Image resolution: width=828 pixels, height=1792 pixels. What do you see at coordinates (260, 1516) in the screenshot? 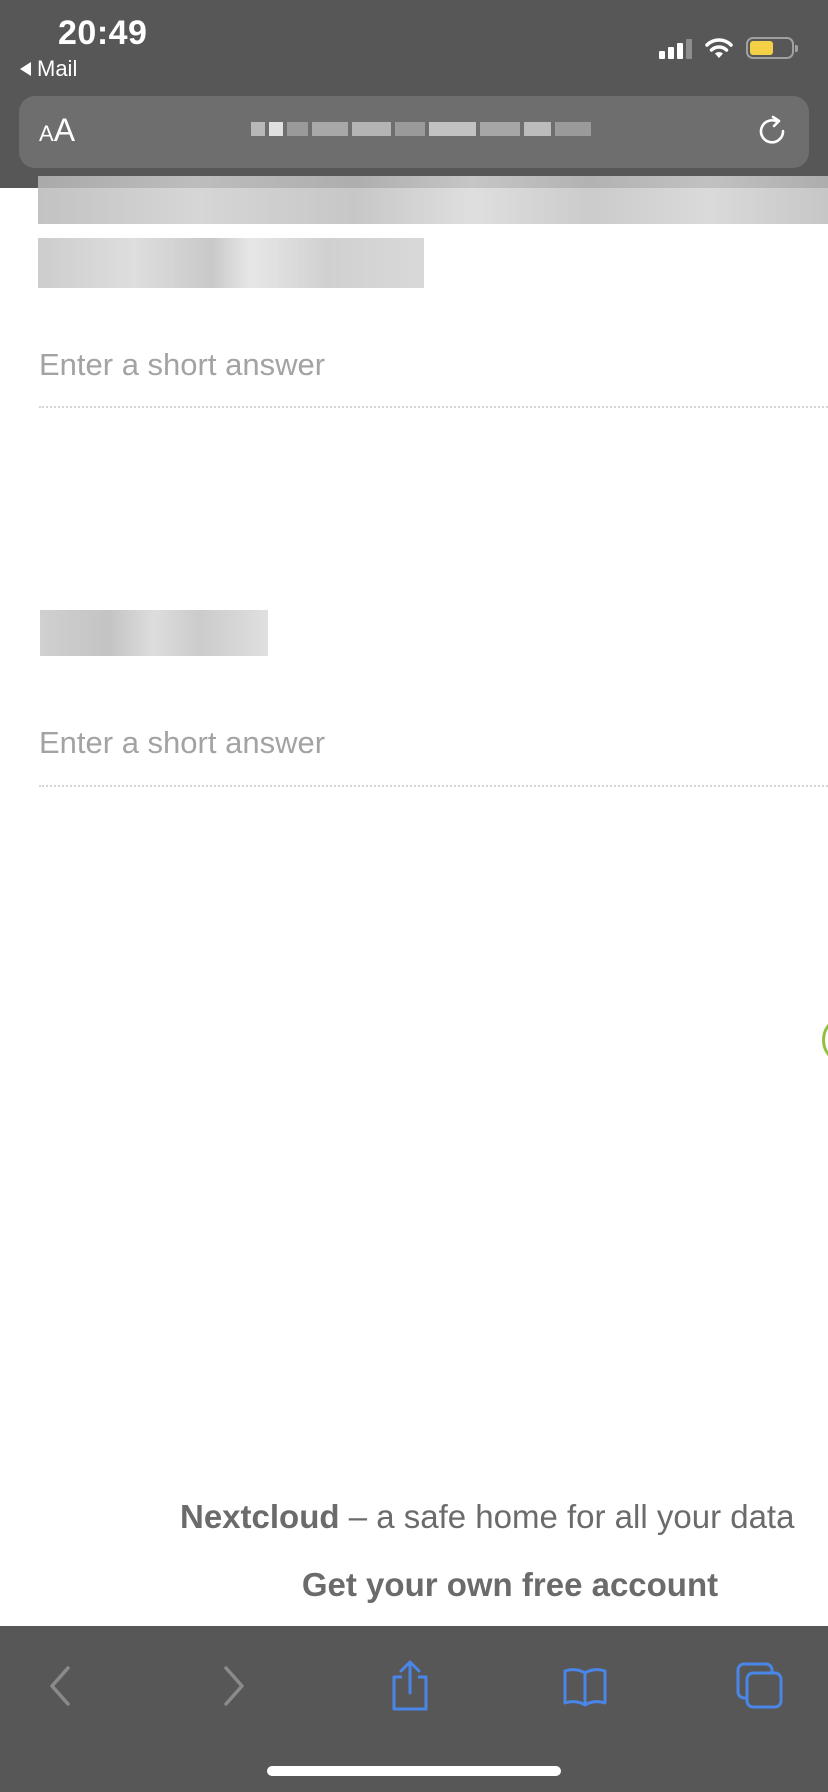
I see `footer-brand: Nextcloud` at bounding box center [260, 1516].